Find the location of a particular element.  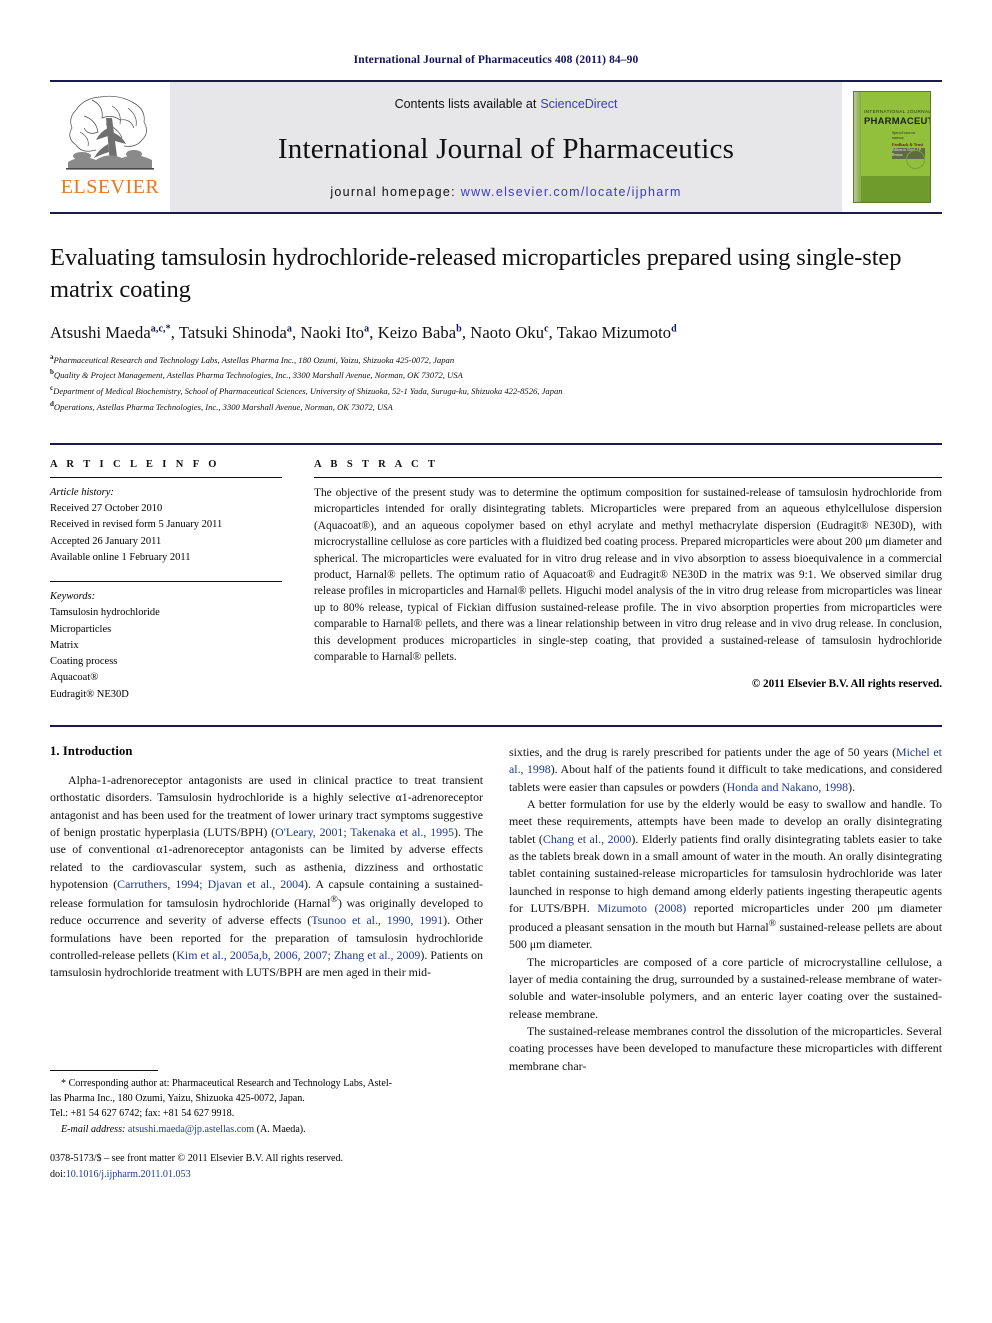

elsevier-wordmark: ELSEVIER is located at coordinates (110, 187).